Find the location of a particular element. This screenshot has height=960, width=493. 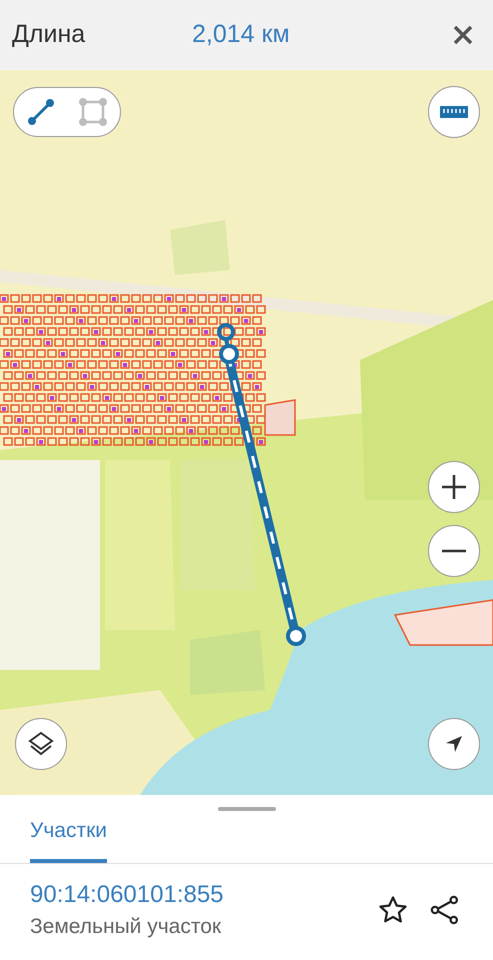

layers-icon is located at coordinates (41, 744).